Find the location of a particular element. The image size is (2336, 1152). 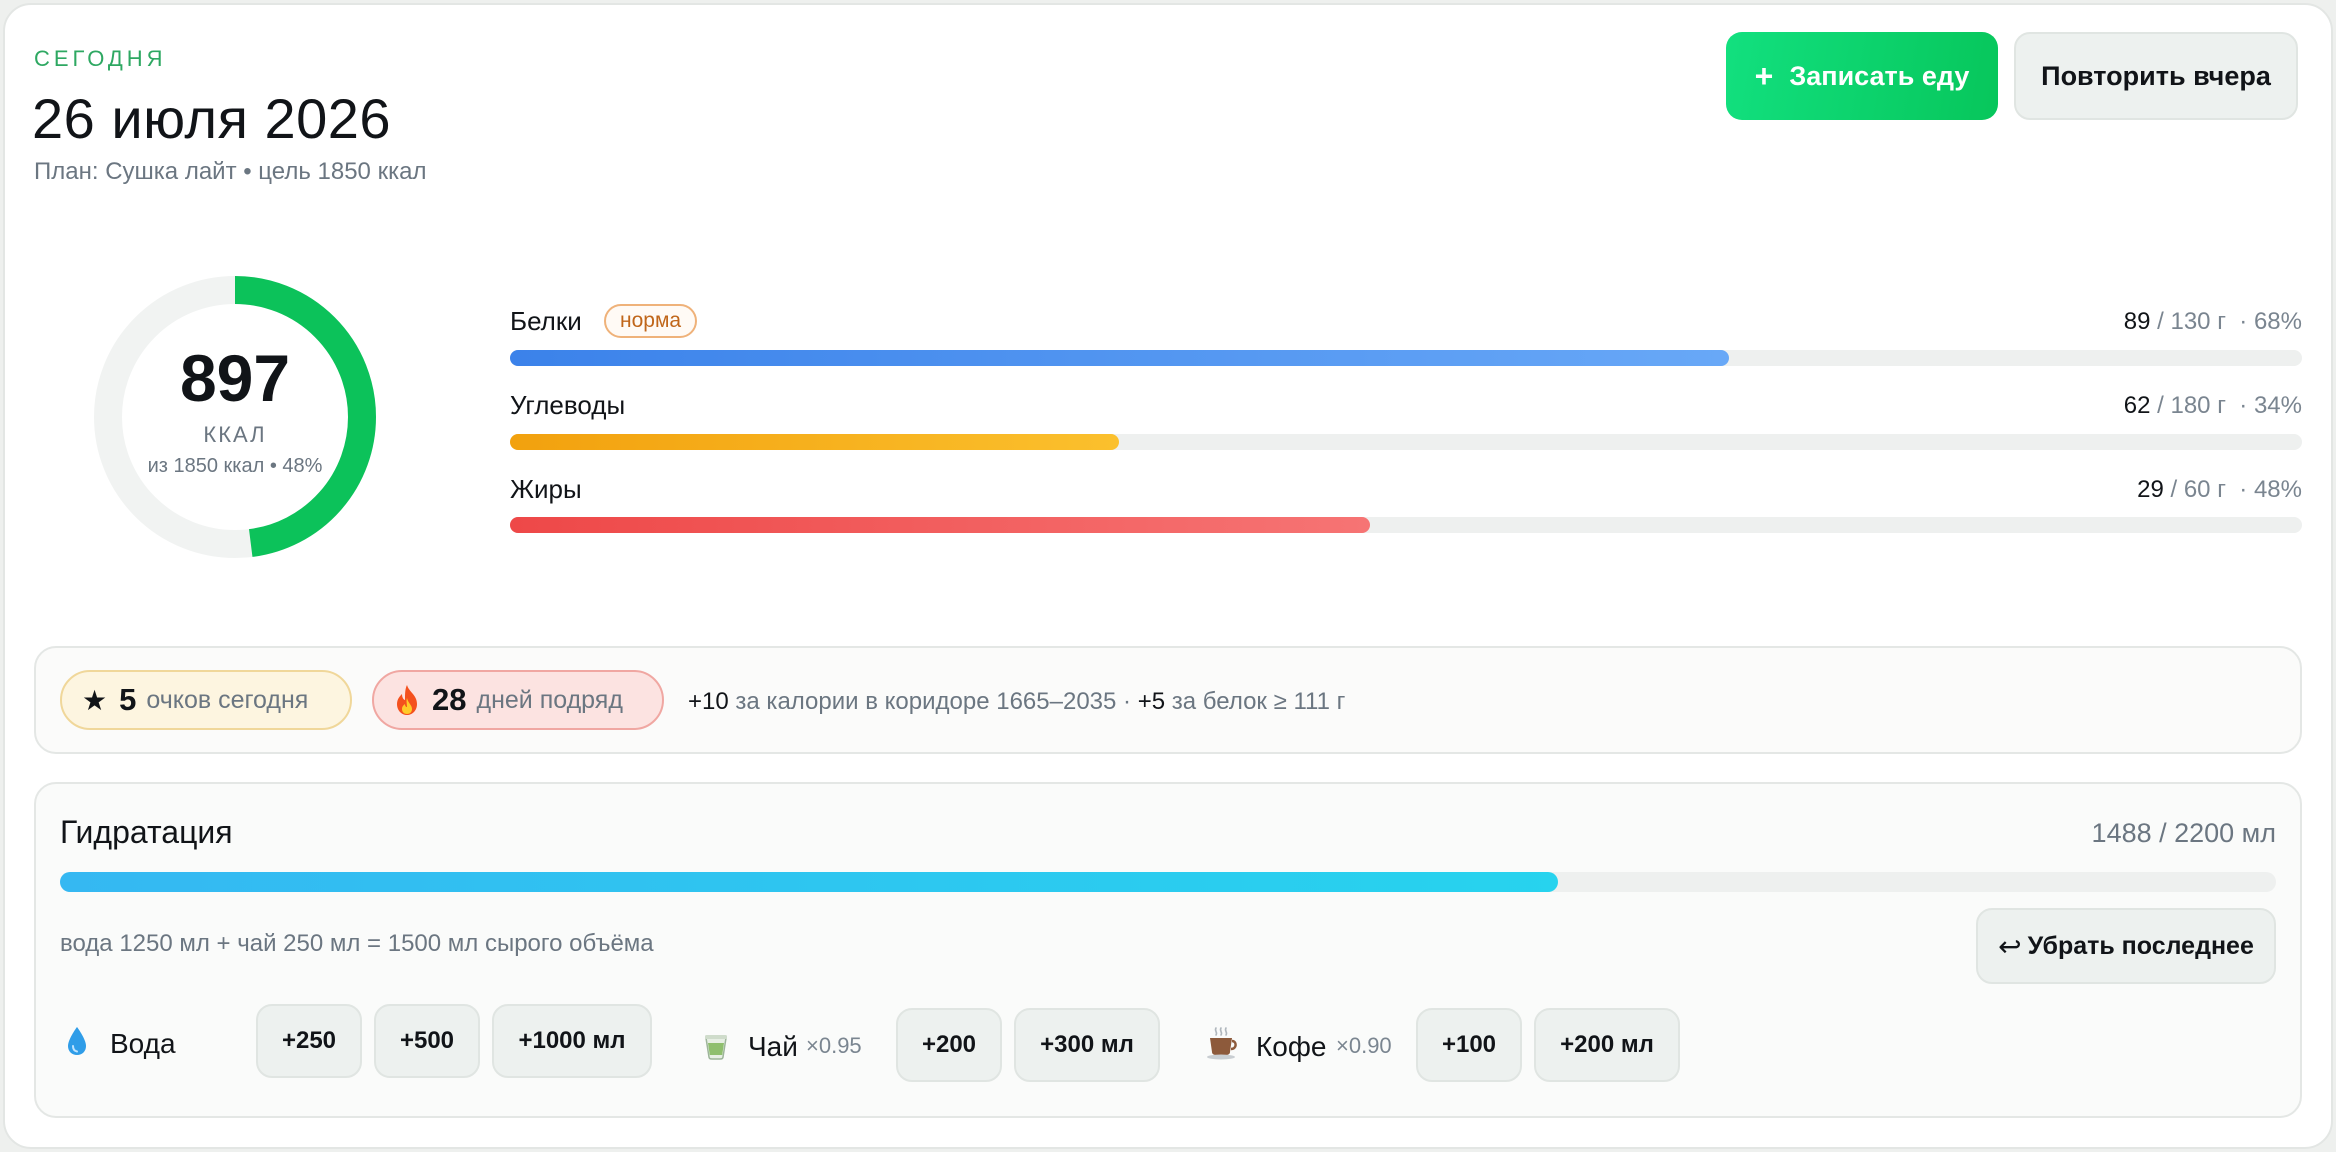

add-coffee-100-button: +100 is located at coordinates (1469, 1045).